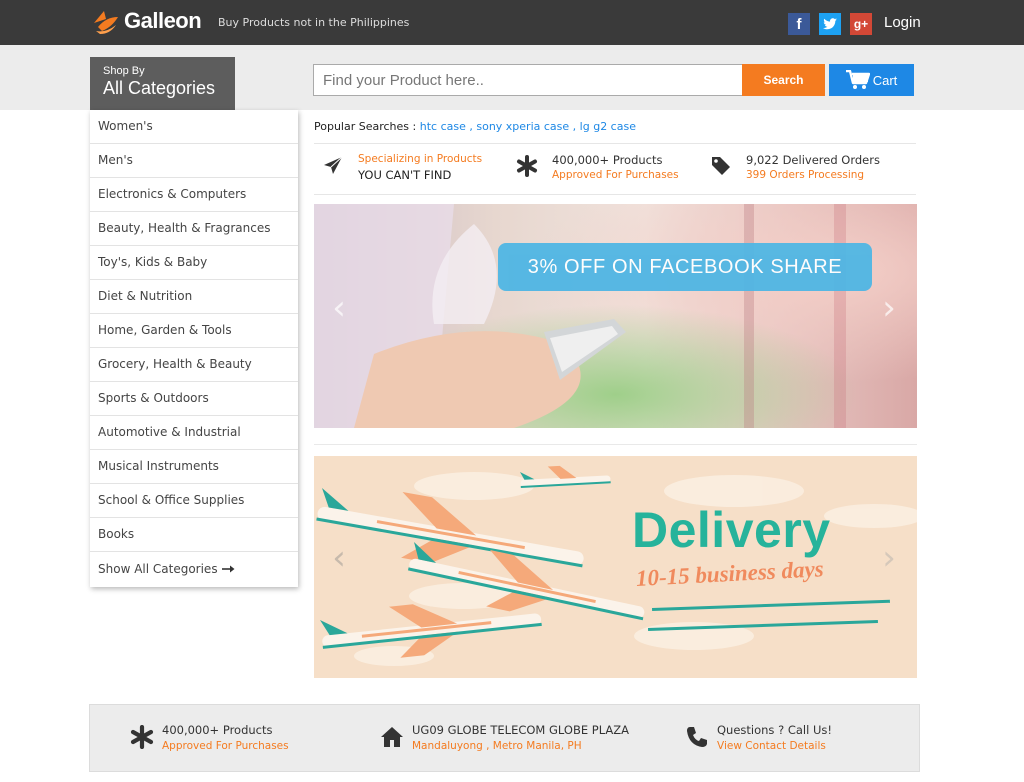 This screenshot has width=1024, height=782. I want to click on site-logo: Galleon, so click(147, 21).